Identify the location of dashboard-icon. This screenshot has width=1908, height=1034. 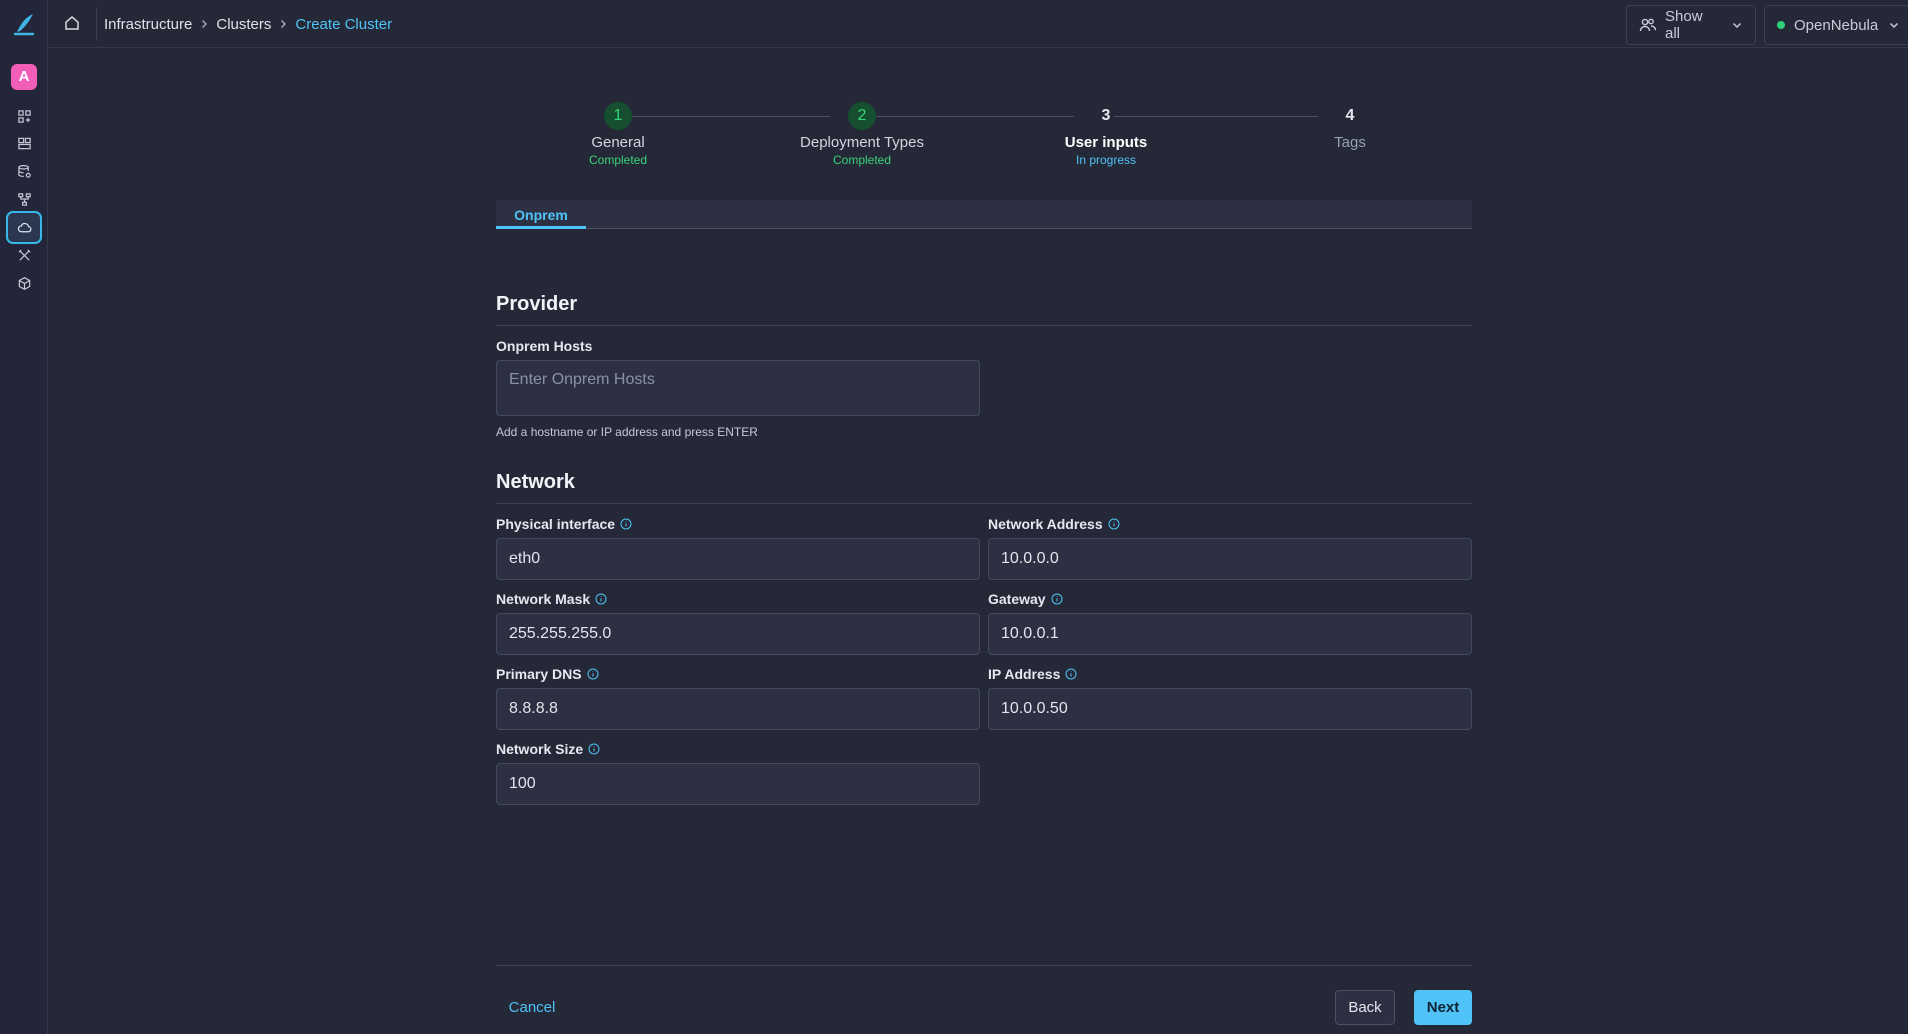
(24, 116).